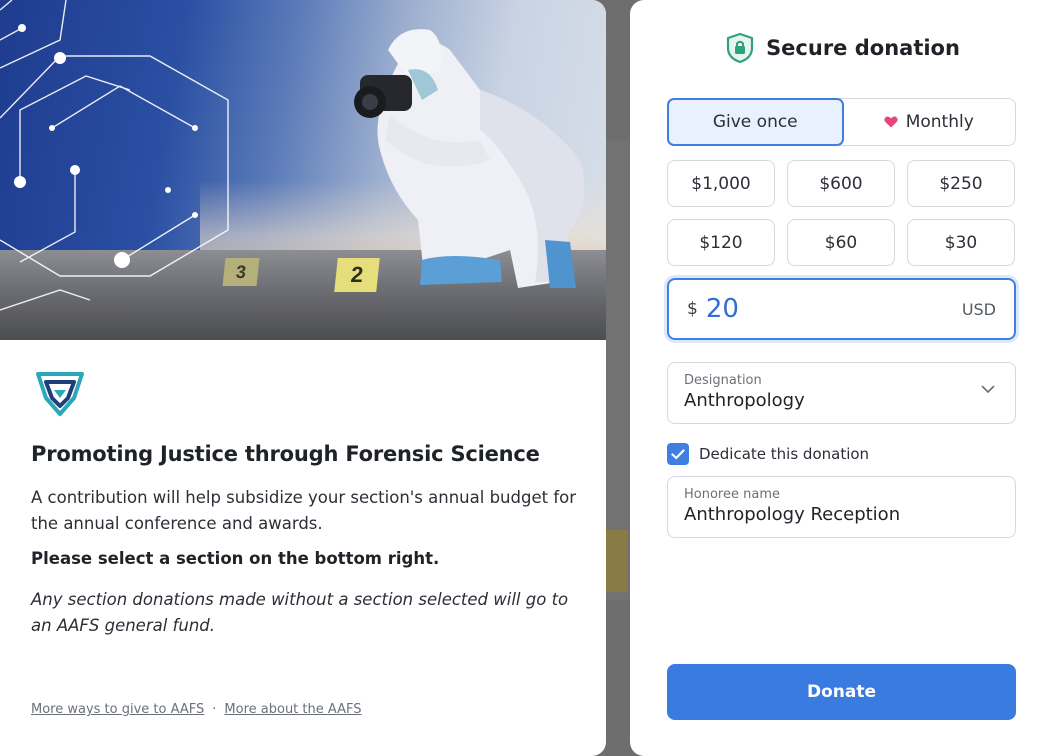 The image size is (1056, 756). Describe the element at coordinates (841, 309) in the screenshot. I see `custom-amount-input: $ 20 USD` at that location.